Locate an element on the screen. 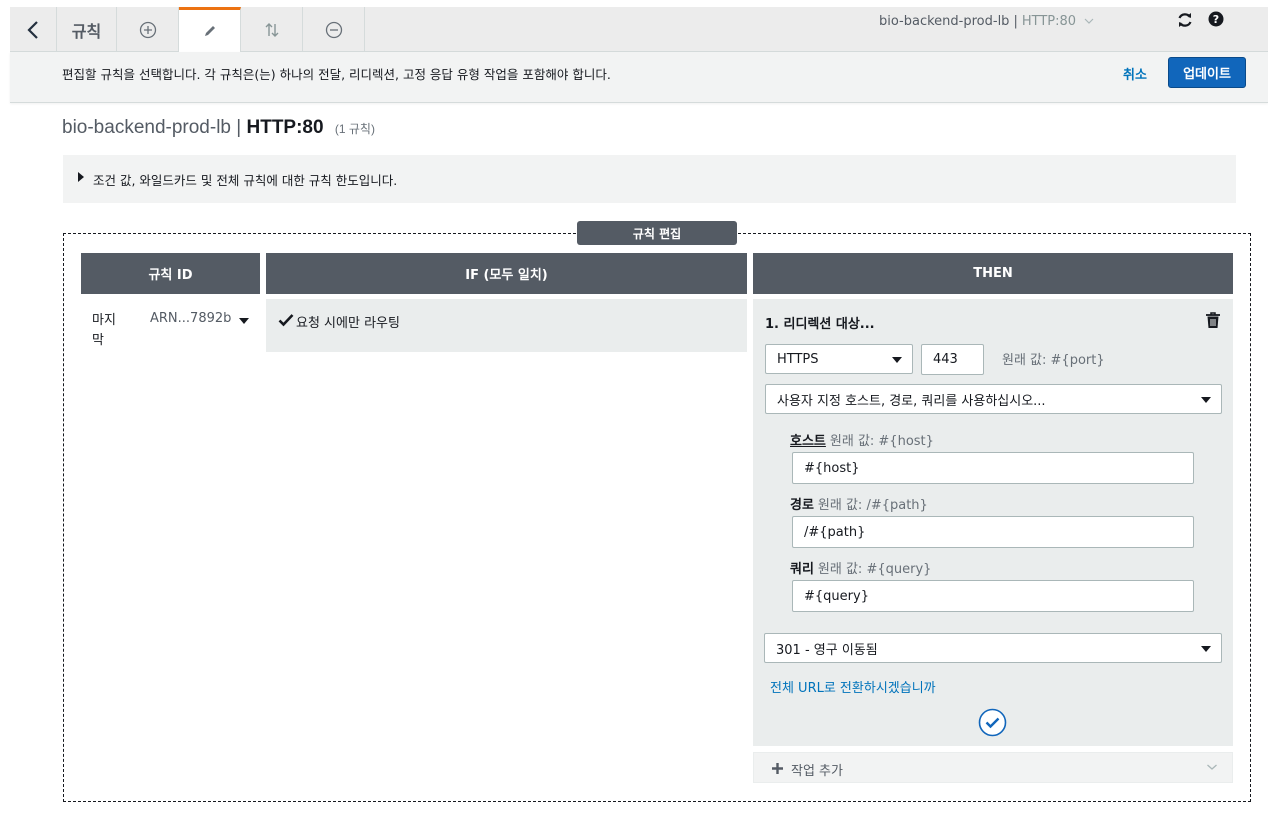  if-condition-text: 요청 시에만 라우팅 is located at coordinates (348, 323).